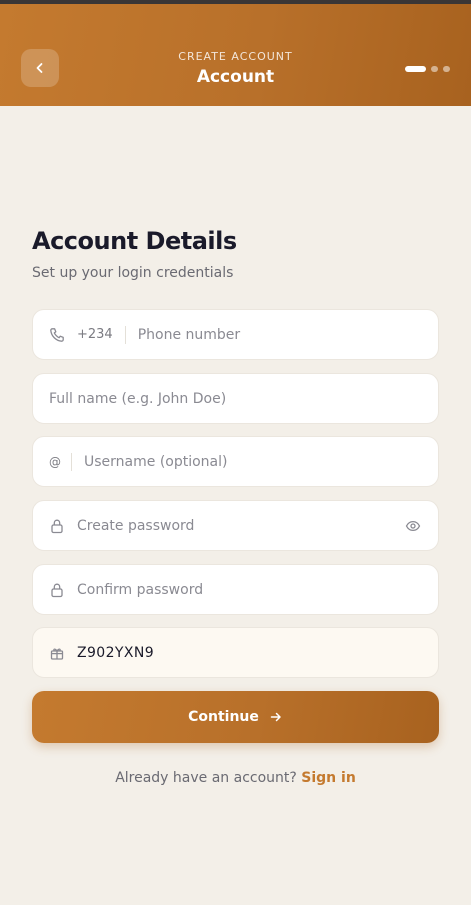 The image size is (471, 905). I want to click on header-title: Account, so click(235, 77).